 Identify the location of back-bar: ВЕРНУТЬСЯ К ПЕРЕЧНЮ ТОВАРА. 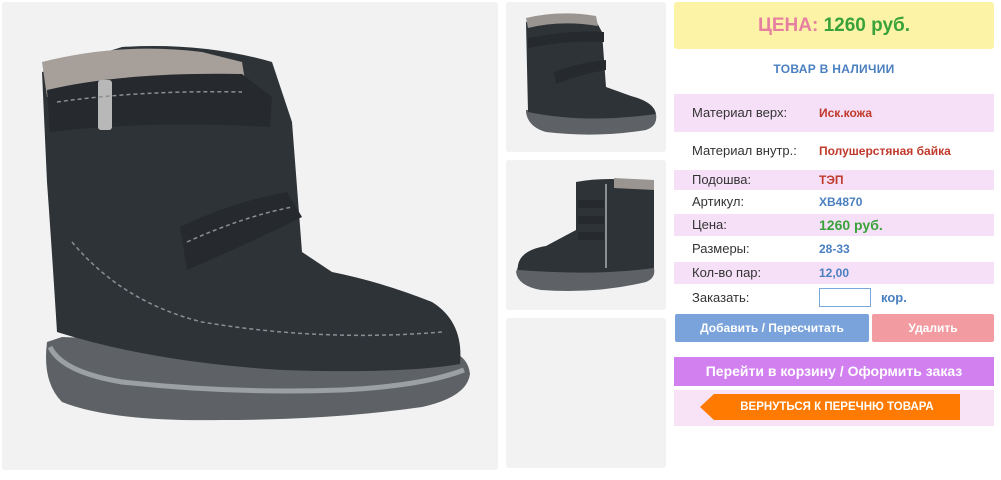
(834, 408).